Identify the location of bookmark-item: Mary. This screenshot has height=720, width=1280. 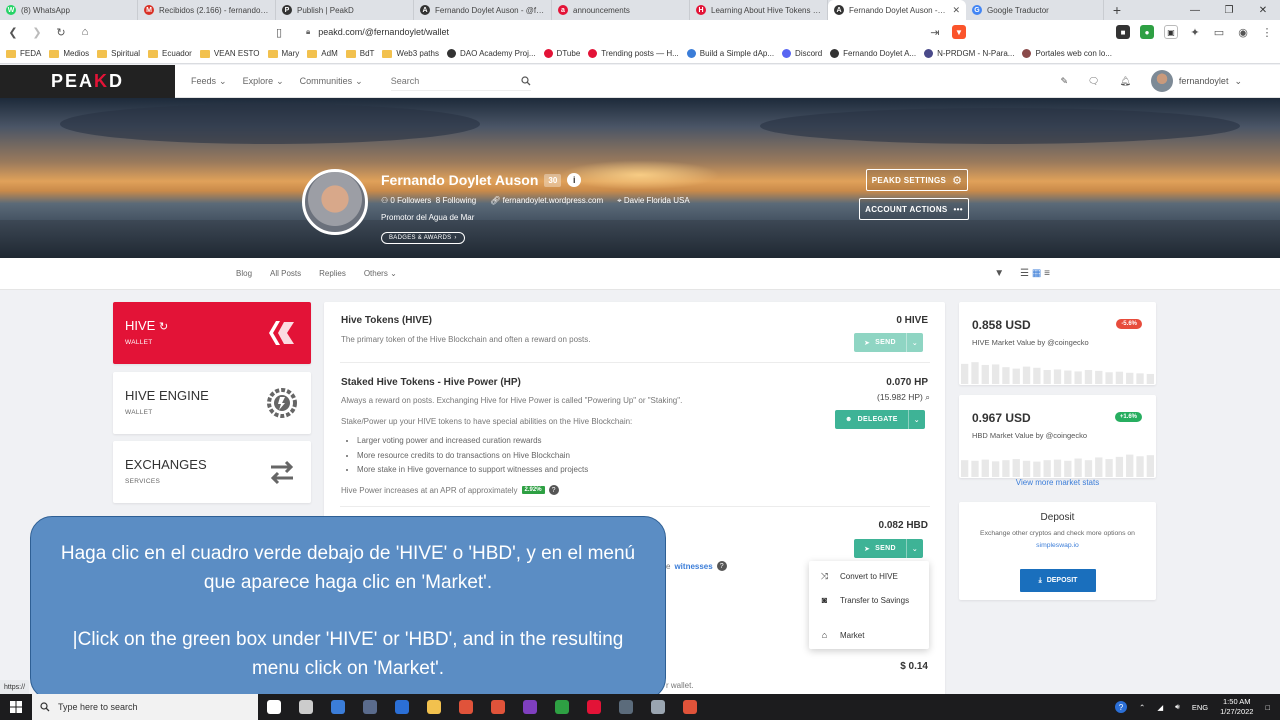
(283, 53).